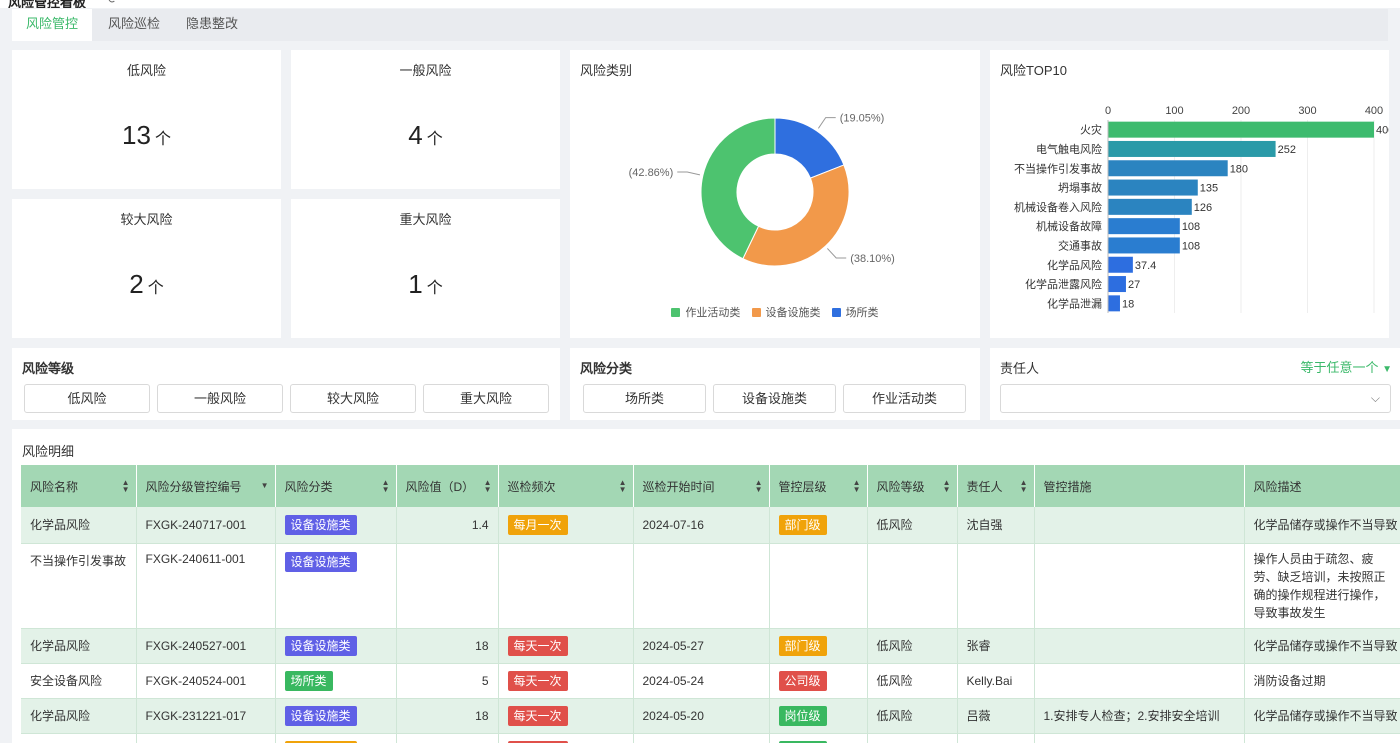  What do you see at coordinates (425, 219) in the screenshot?
I see `stat-label: 重大风险` at bounding box center [425, 219].